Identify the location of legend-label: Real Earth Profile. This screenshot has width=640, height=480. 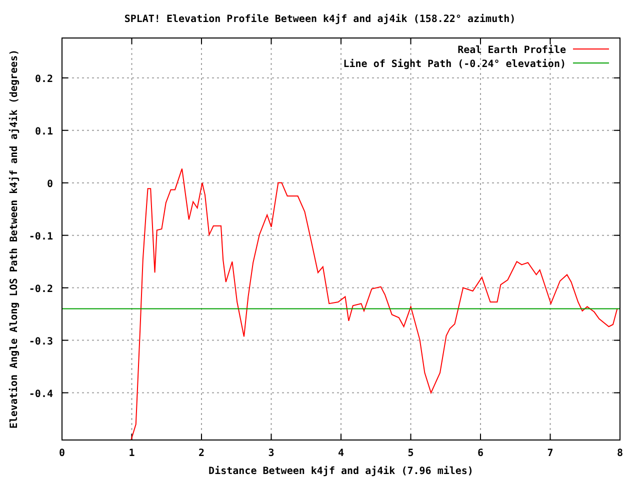
(512, 50).